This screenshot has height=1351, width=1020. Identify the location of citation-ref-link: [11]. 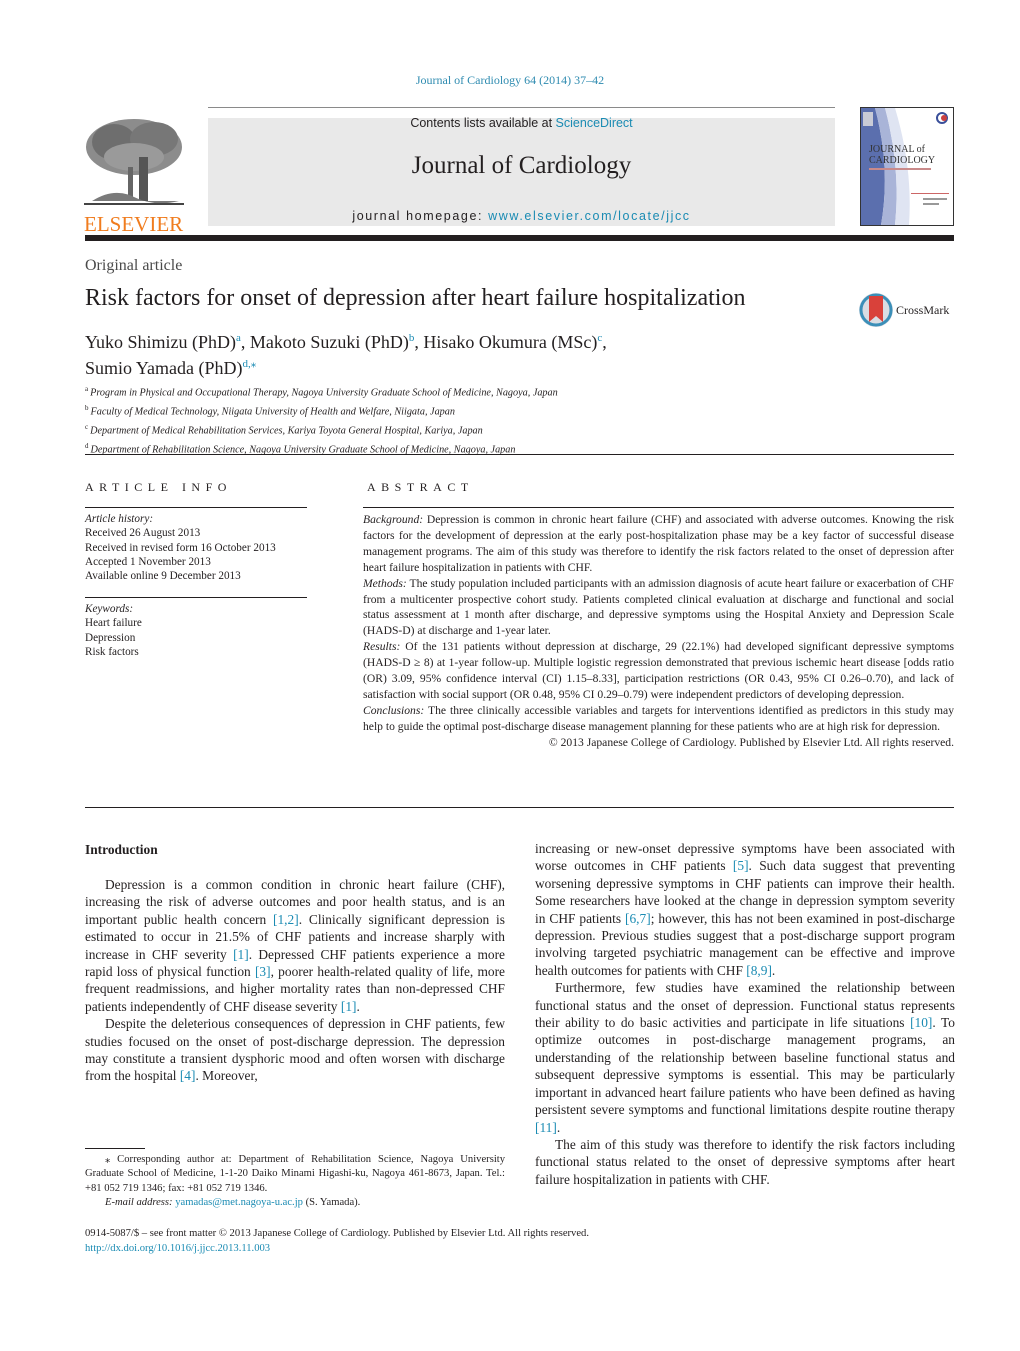
(546, 1127).